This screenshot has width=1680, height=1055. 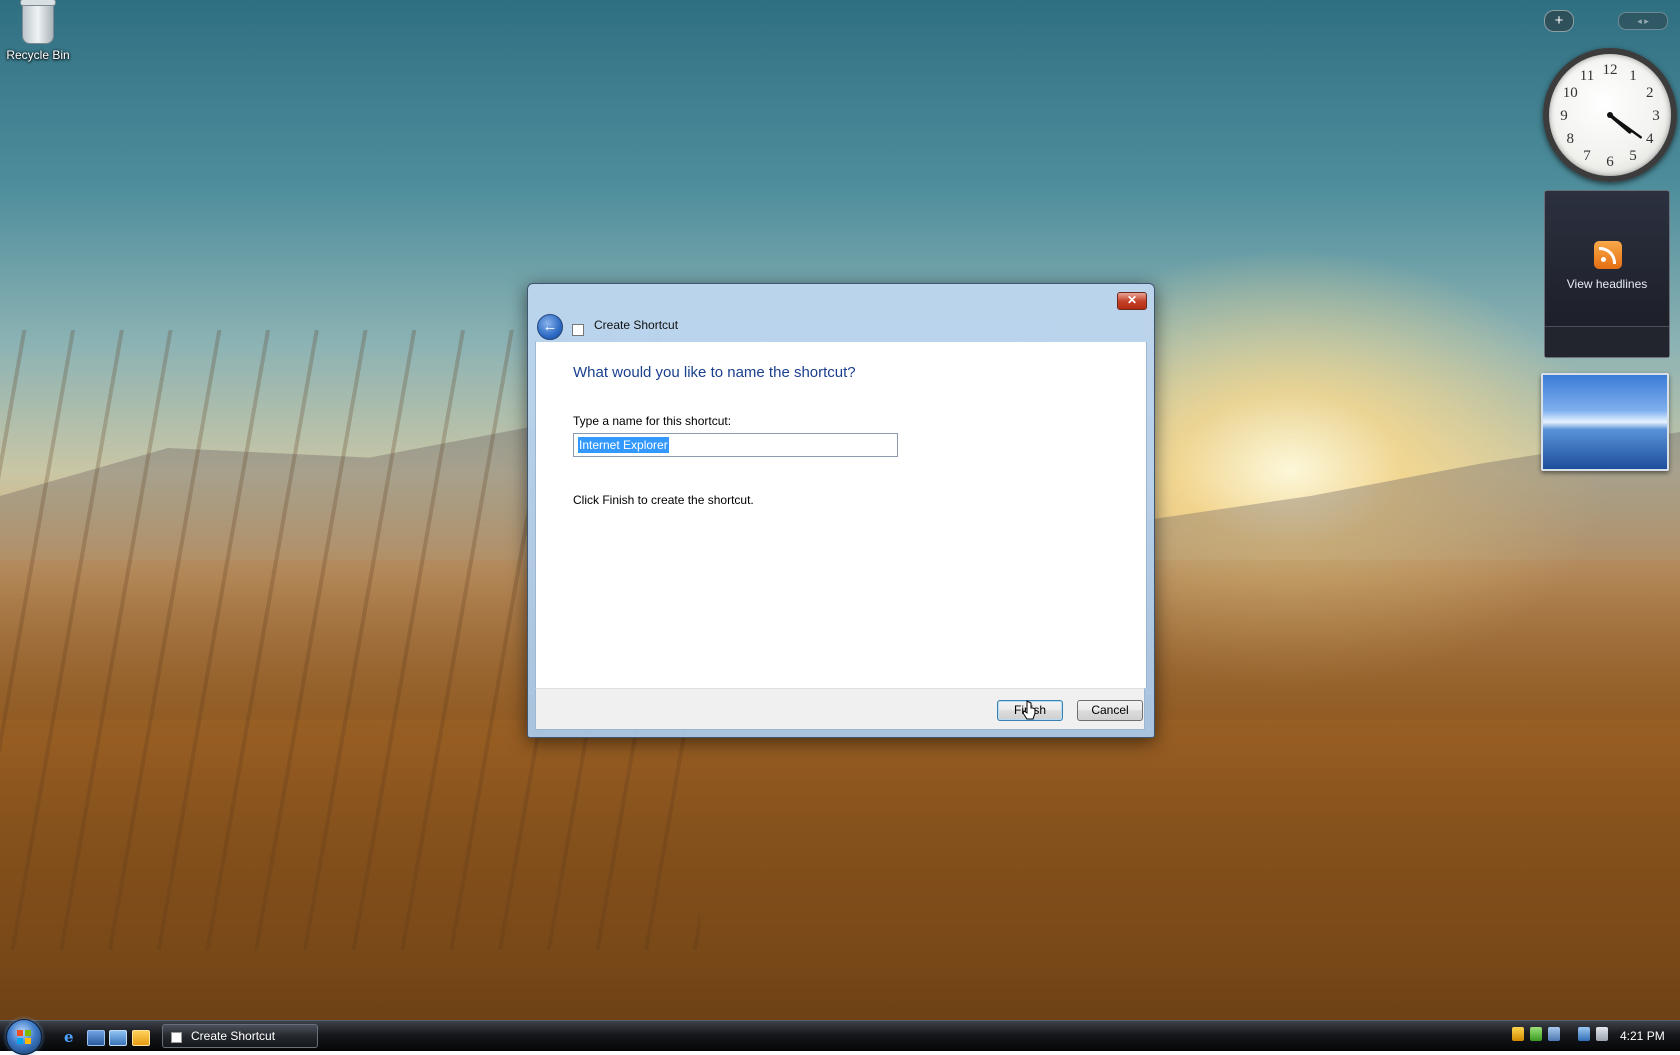 I want to click on feed-headlines-gadget: View headlines, so click(x=1607, y=274).